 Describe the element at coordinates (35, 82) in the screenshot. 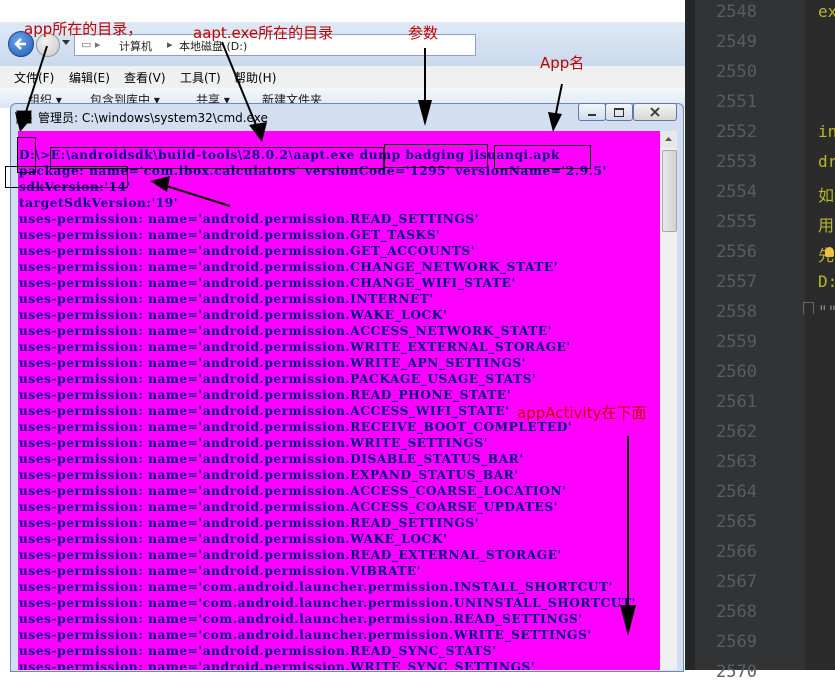

I see `arrow-app-dir` at that location.